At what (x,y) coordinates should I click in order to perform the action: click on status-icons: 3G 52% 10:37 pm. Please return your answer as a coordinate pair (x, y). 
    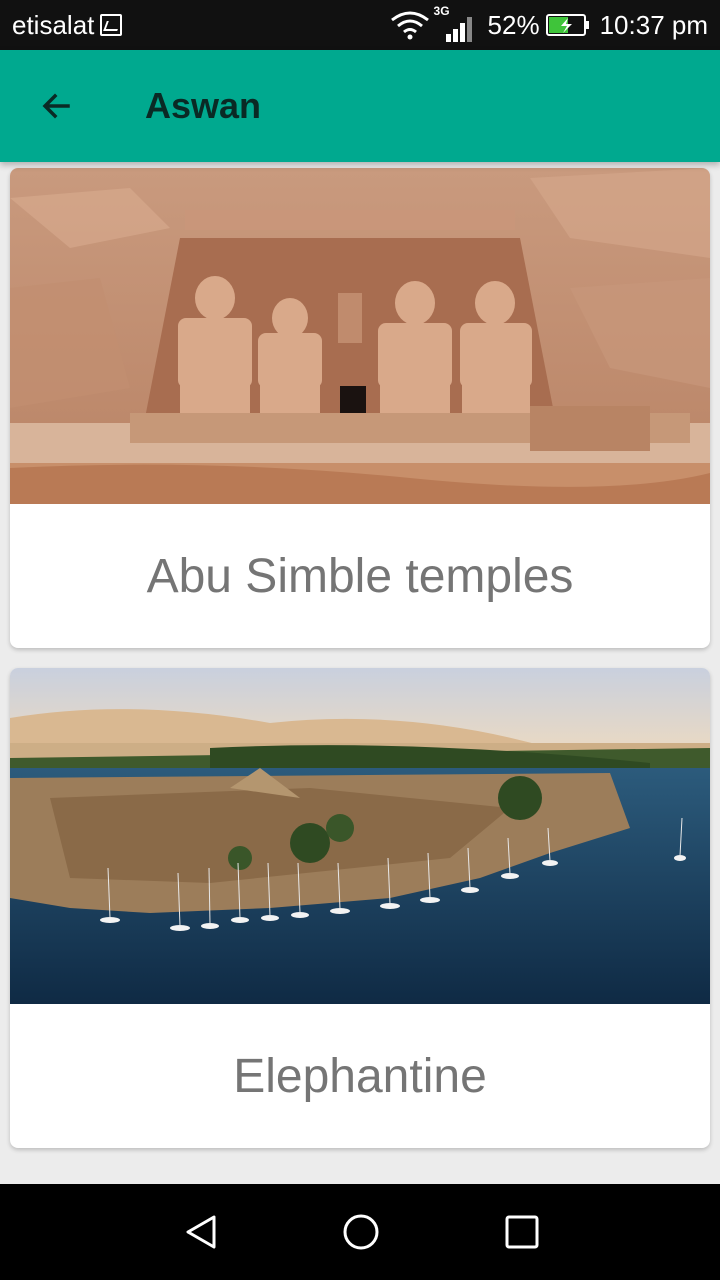
    Looking at the image, I should click on (549, 24).